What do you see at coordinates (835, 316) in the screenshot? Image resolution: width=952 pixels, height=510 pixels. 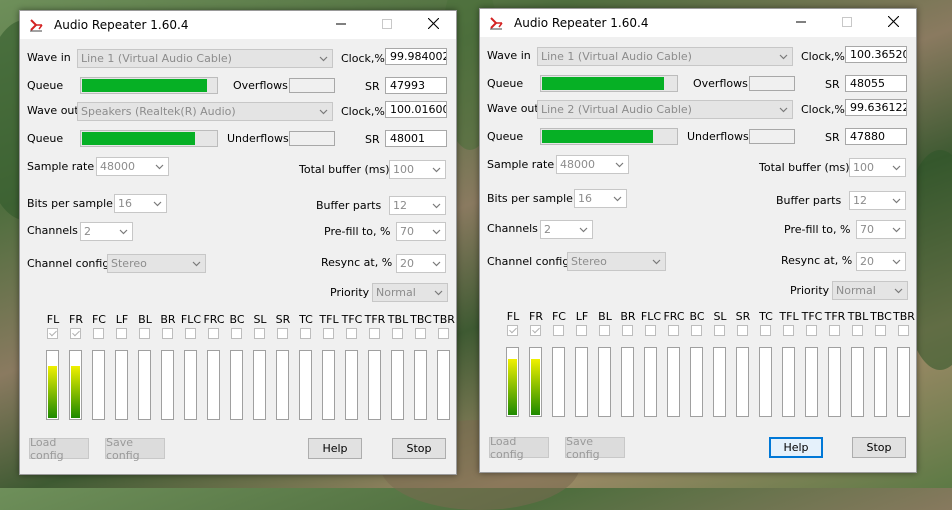 I see `channel-tfr-label: TFR` at bounding box center [835, 316].